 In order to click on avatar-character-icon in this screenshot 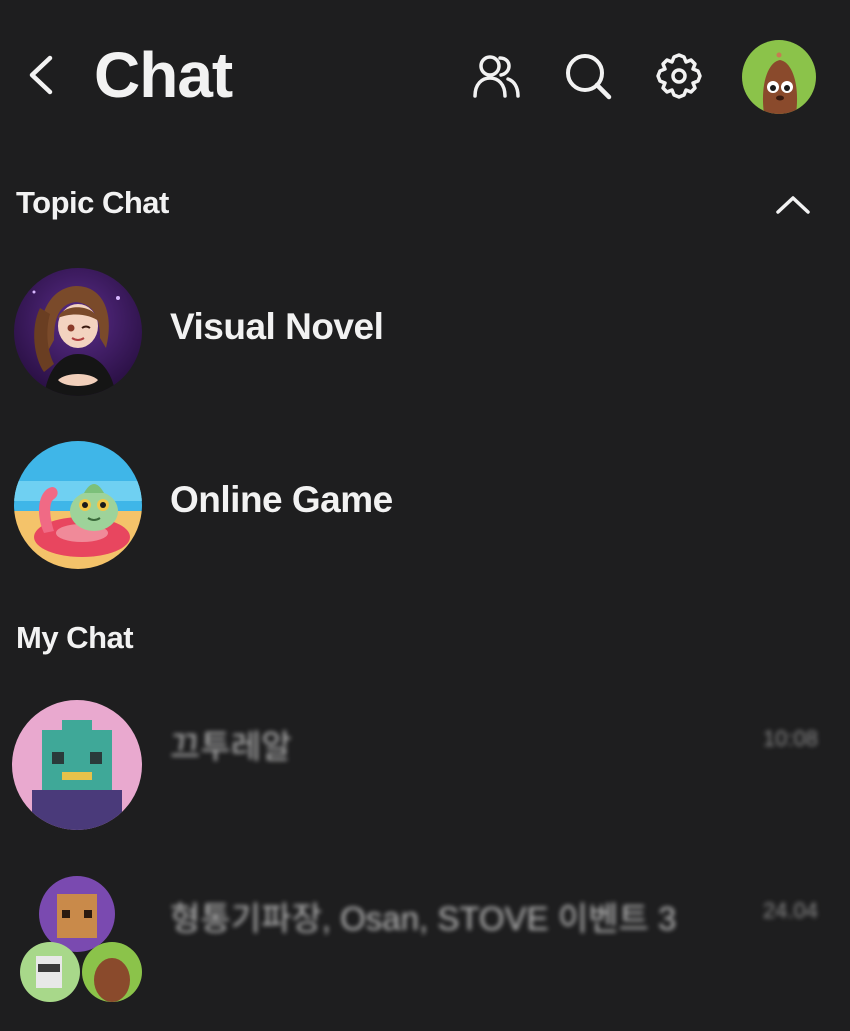, I will do `click(779, 77)`.